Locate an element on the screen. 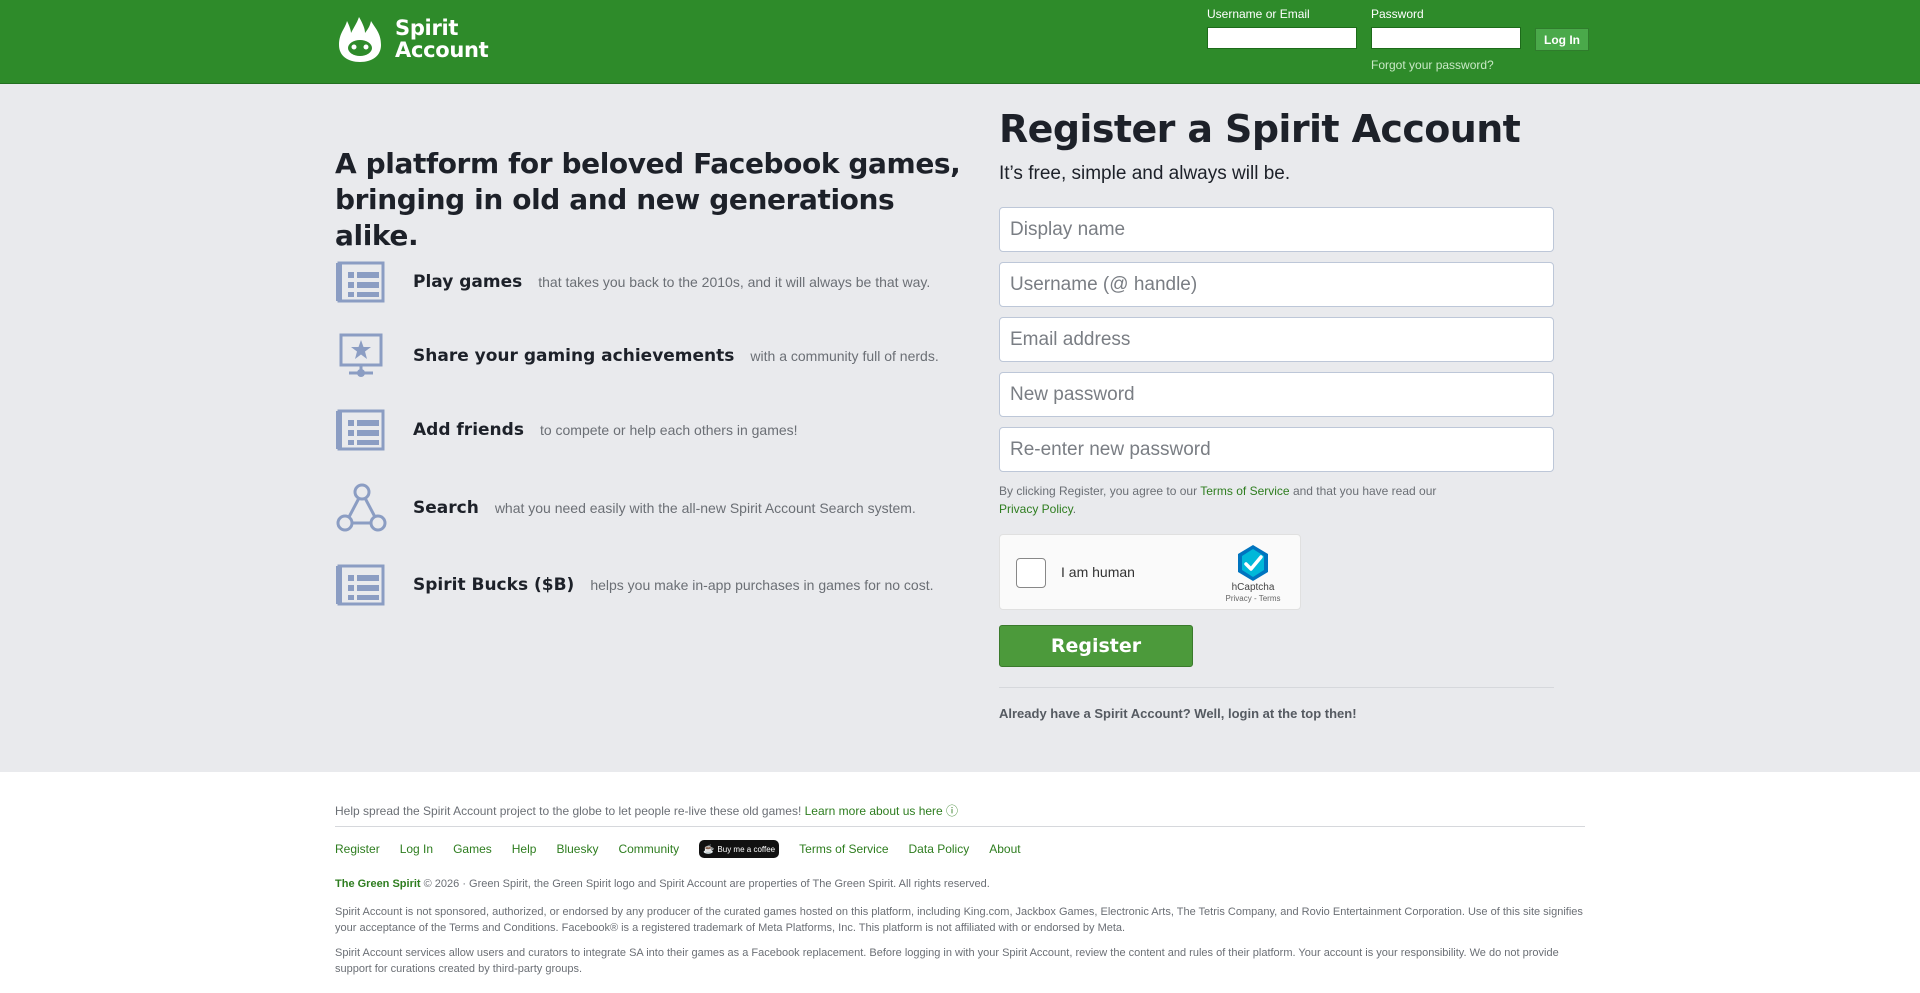  coffee-label: Buy me a coffee is located at coordinates (746, 849).